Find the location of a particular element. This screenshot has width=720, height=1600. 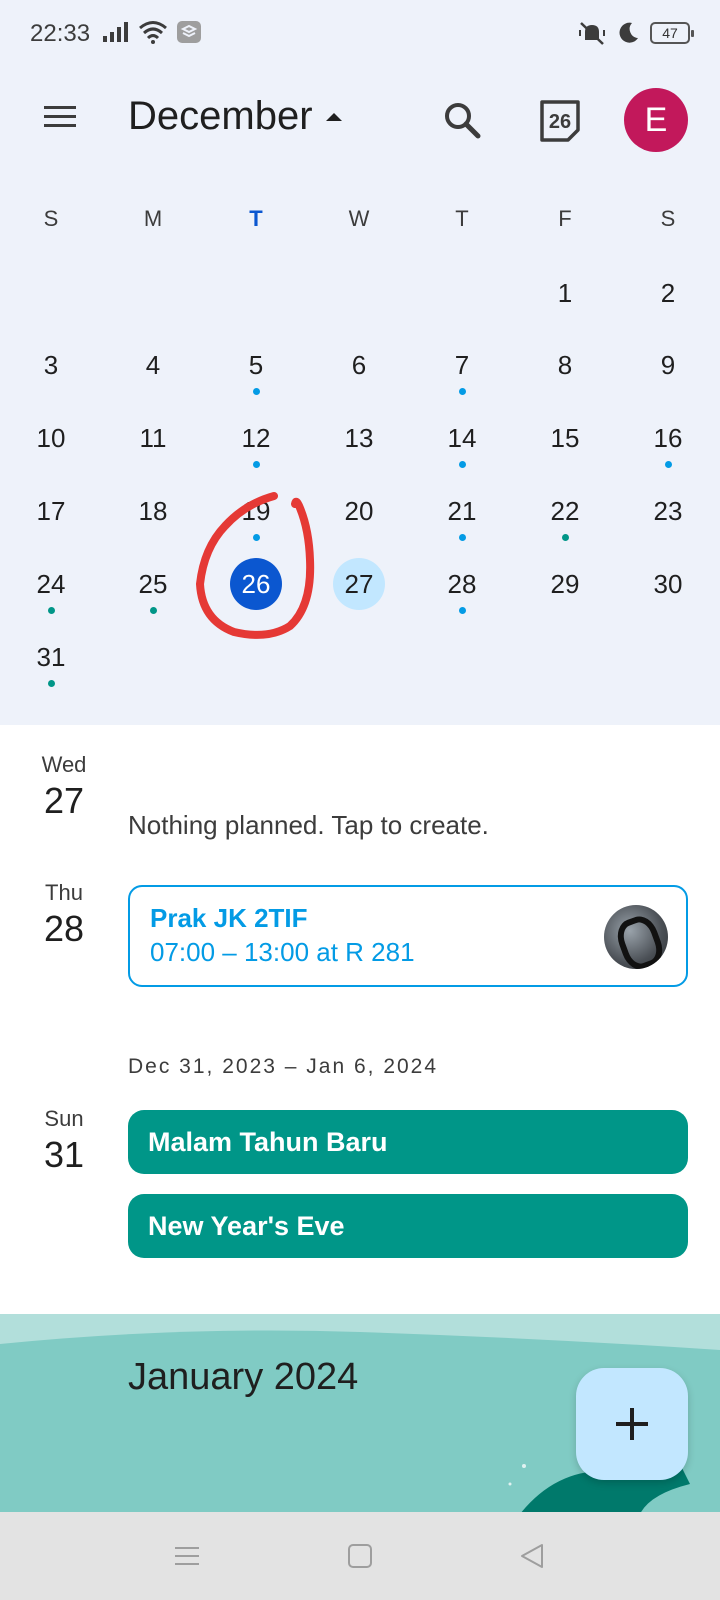

battery-icon: 47 is located at coordinates (672, 33).